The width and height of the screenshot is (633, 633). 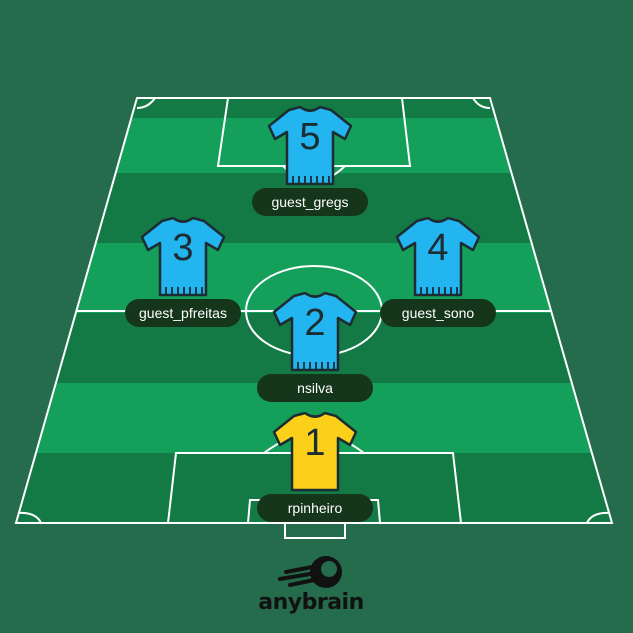 I want to click on anybrain-logo: anybrain, so click(x=316, y=587).